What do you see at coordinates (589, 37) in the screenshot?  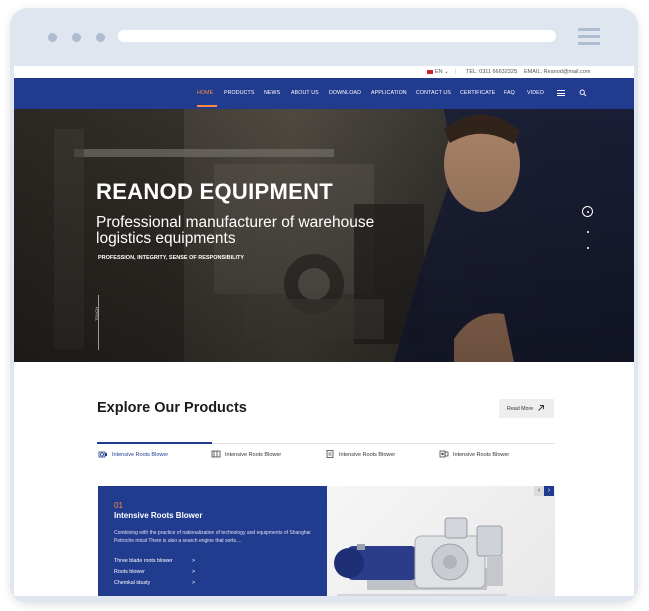 I see `browser-menu-icon` at bounding box center [589, 37].